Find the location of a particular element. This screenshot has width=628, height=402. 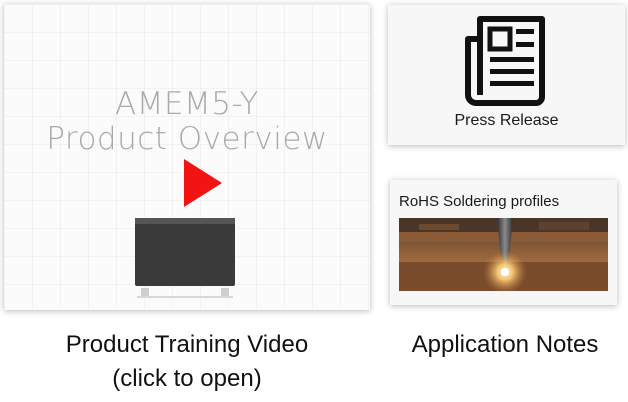

video-caption-hint: (click to open) is located at coordinates (187, 378).